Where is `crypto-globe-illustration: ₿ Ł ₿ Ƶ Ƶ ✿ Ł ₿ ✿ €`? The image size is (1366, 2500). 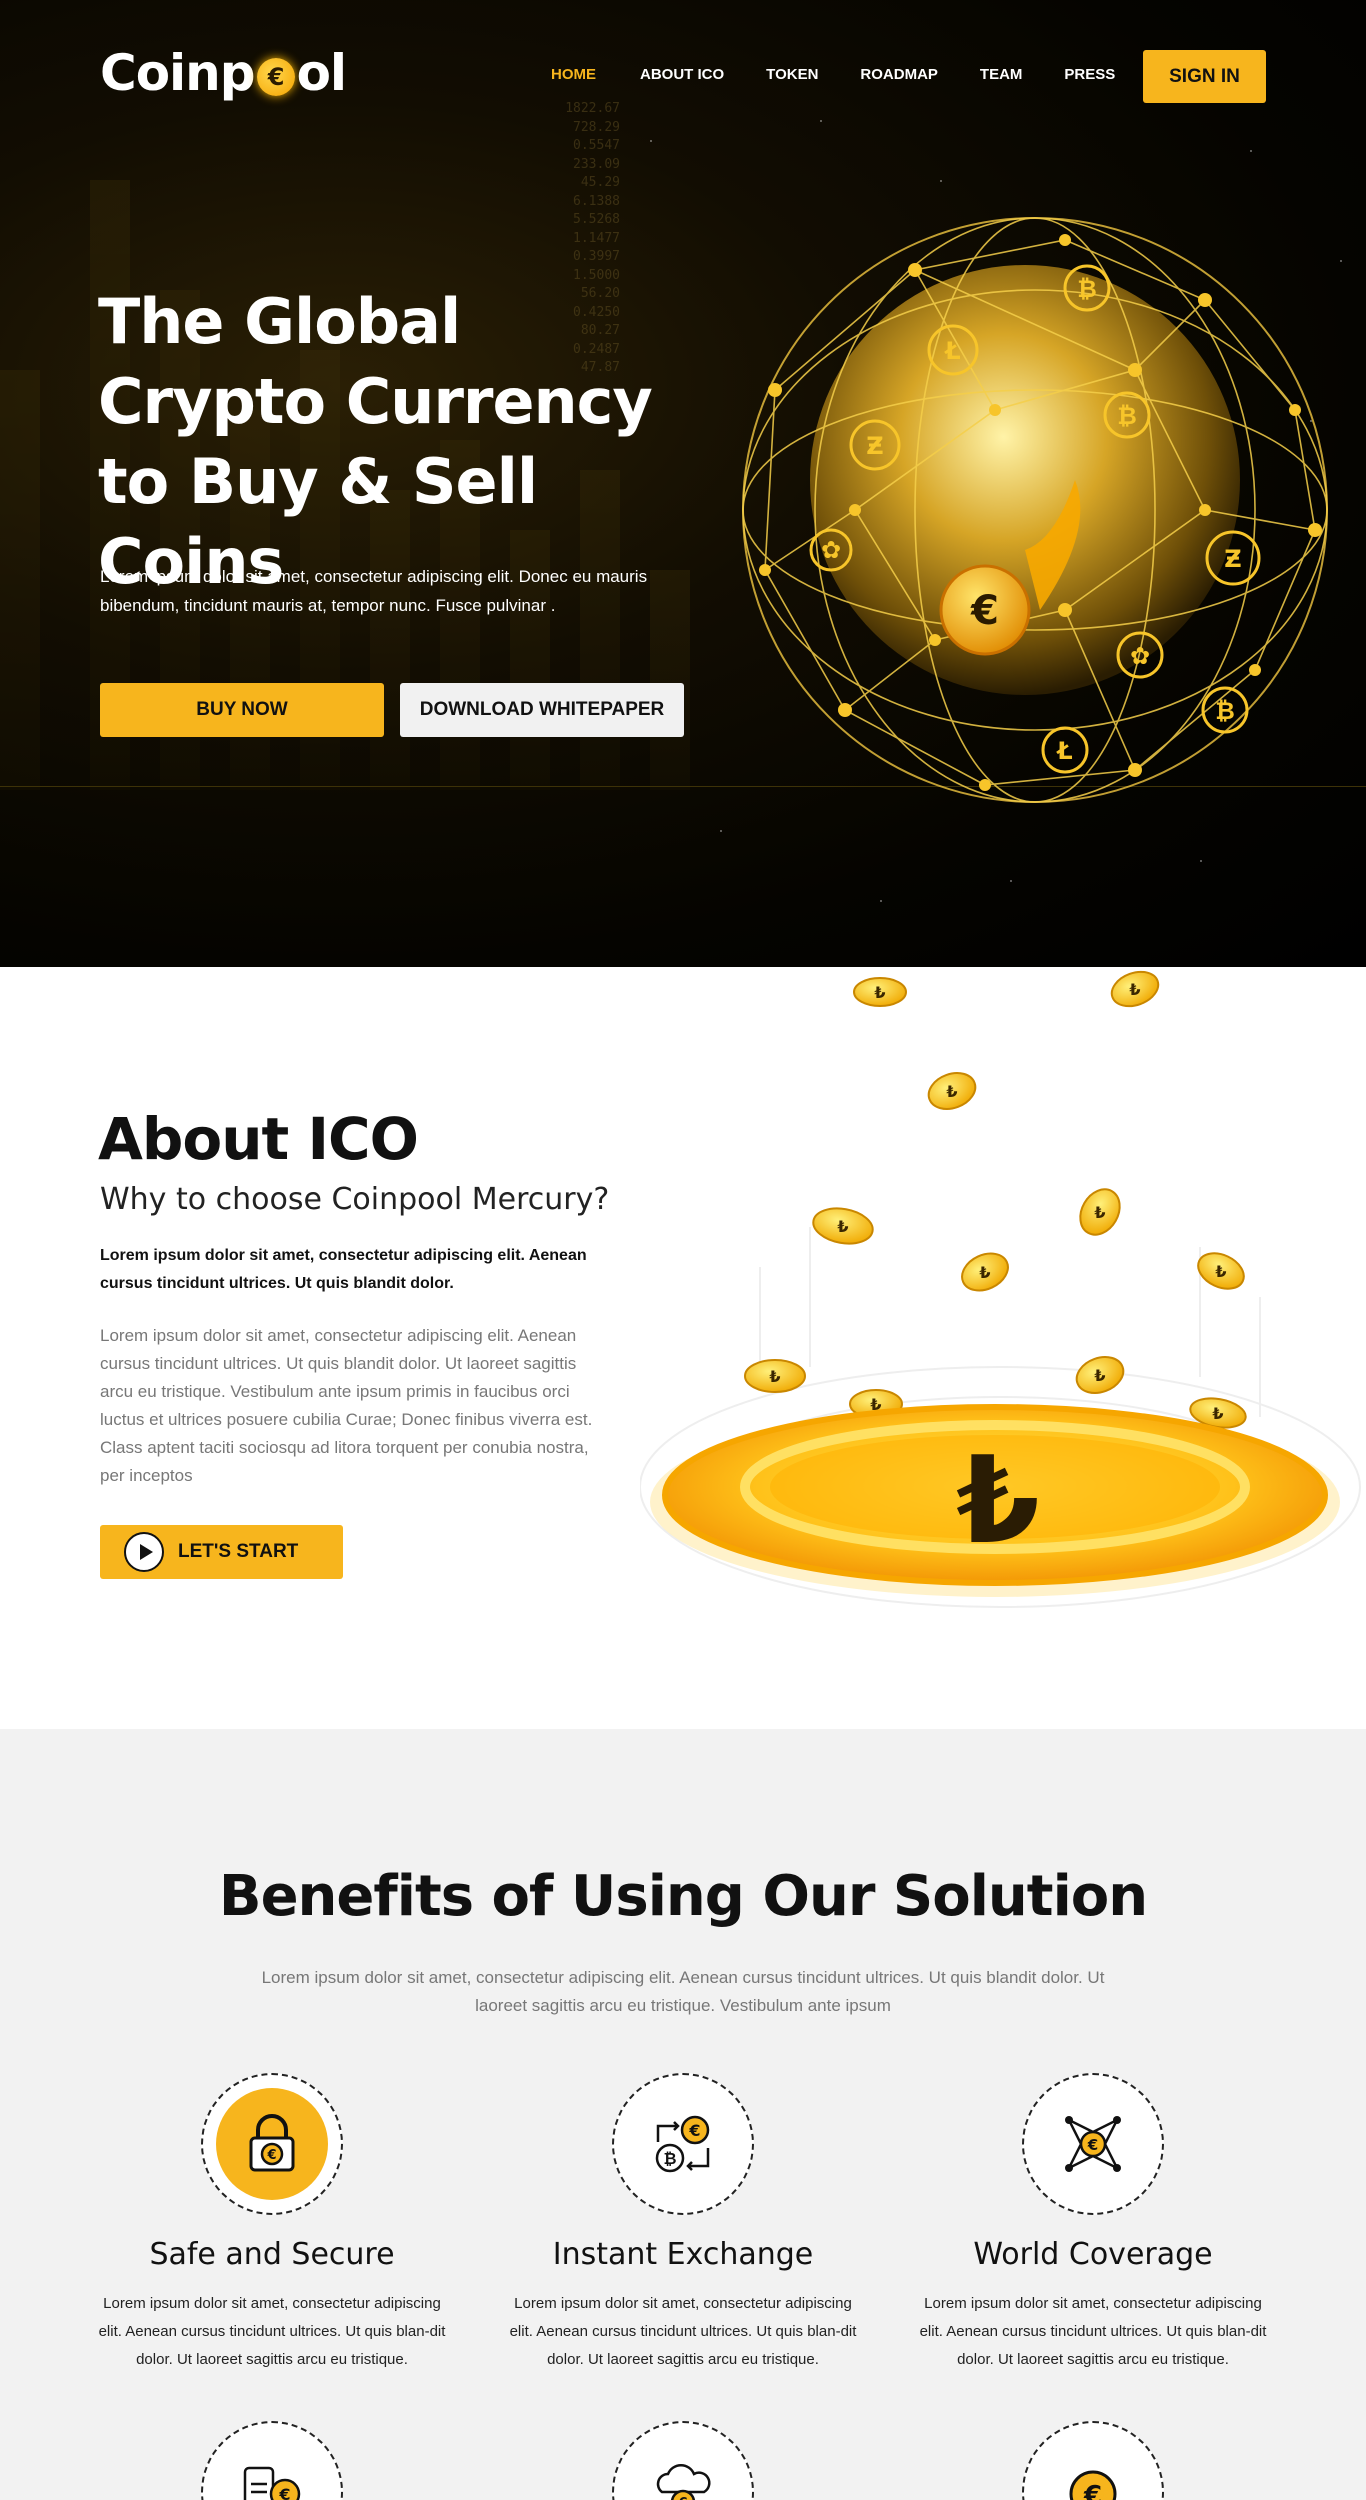 crypto-globe-illustration: ₿ Ł ₿ Ƶ Ƶ ✿ Ł ₿ ✿ € is located at coordinates (1035, 510).